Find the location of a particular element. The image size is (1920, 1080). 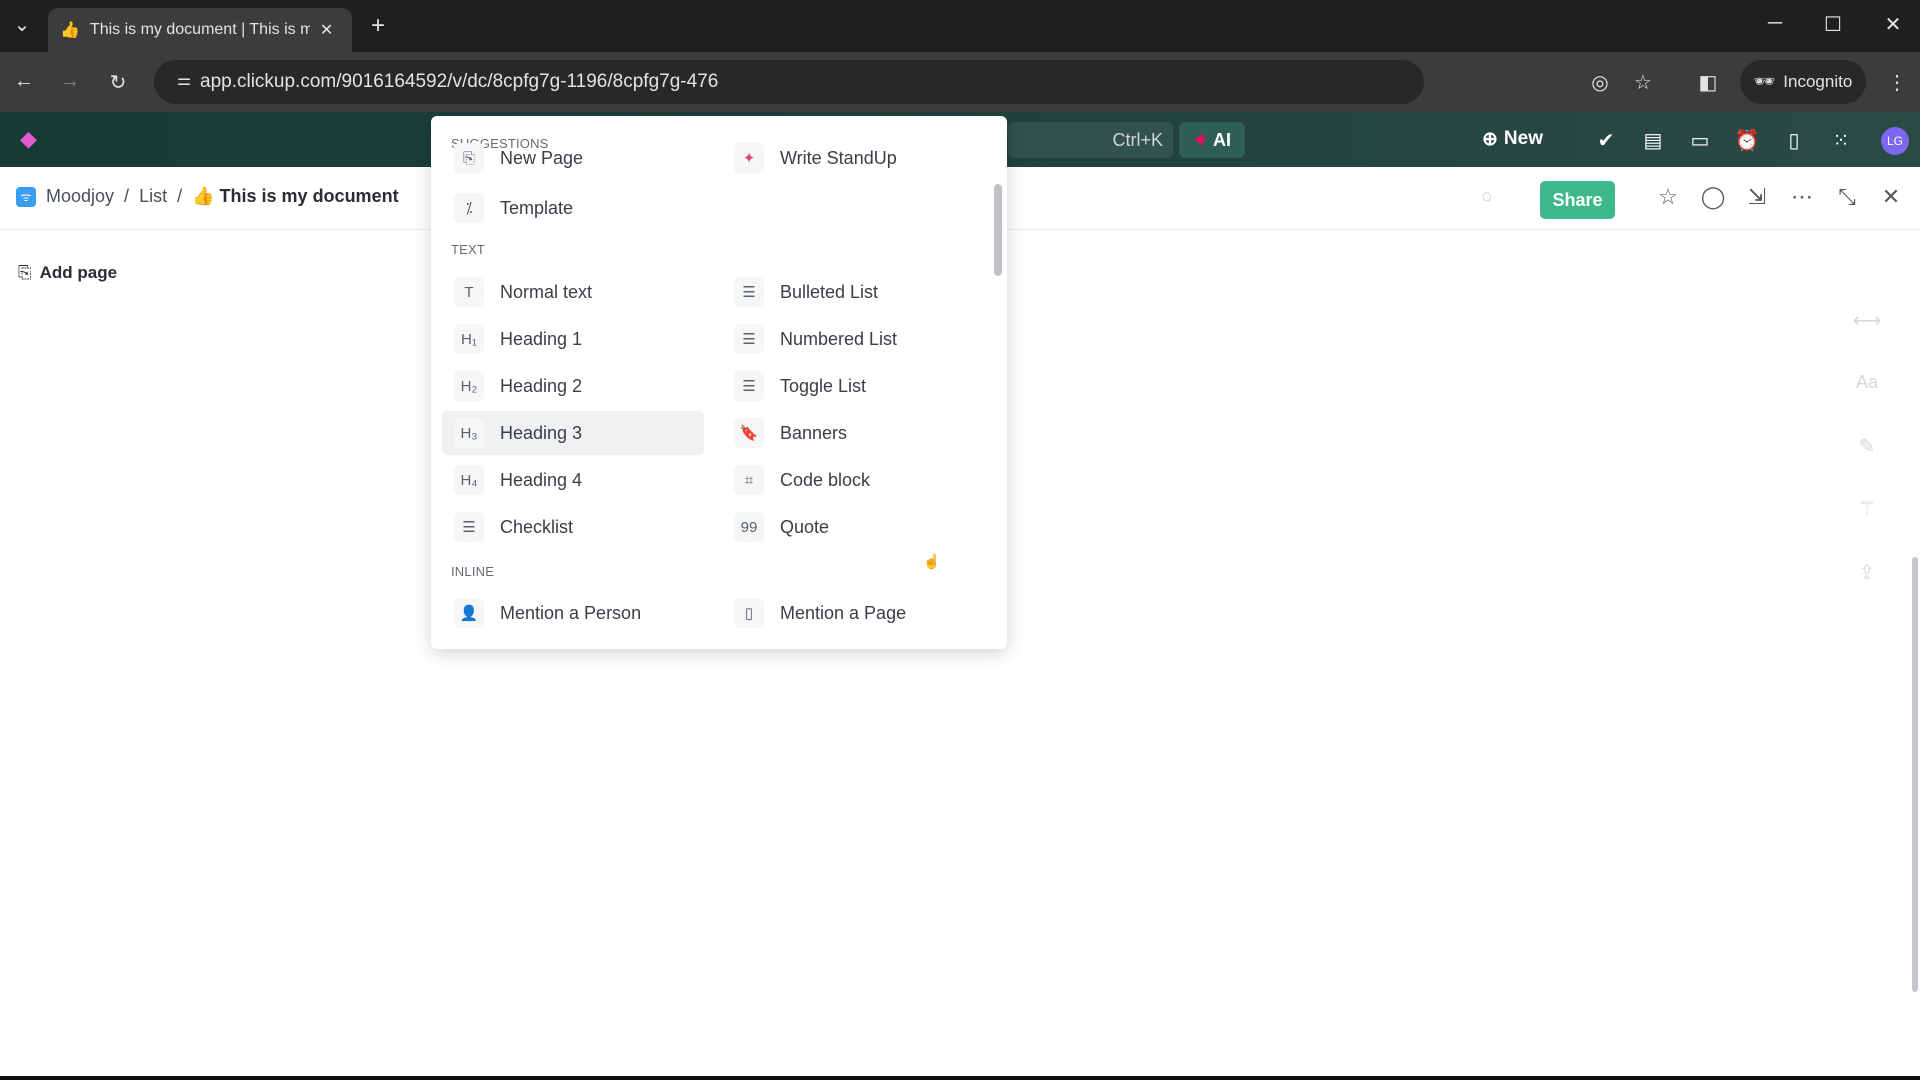

export-icon: ⇪ is located at coordinates (1867, 572).